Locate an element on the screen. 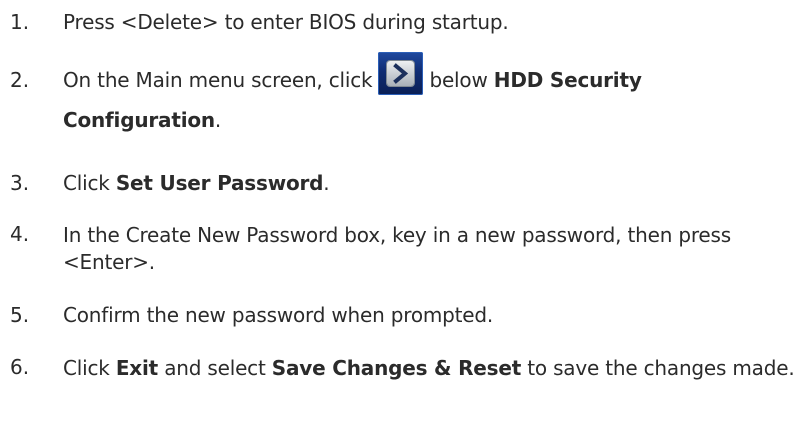 The width and height of the screenshot is (805, 421). step-6-text-b: and select is located at coordinates (215, 368).